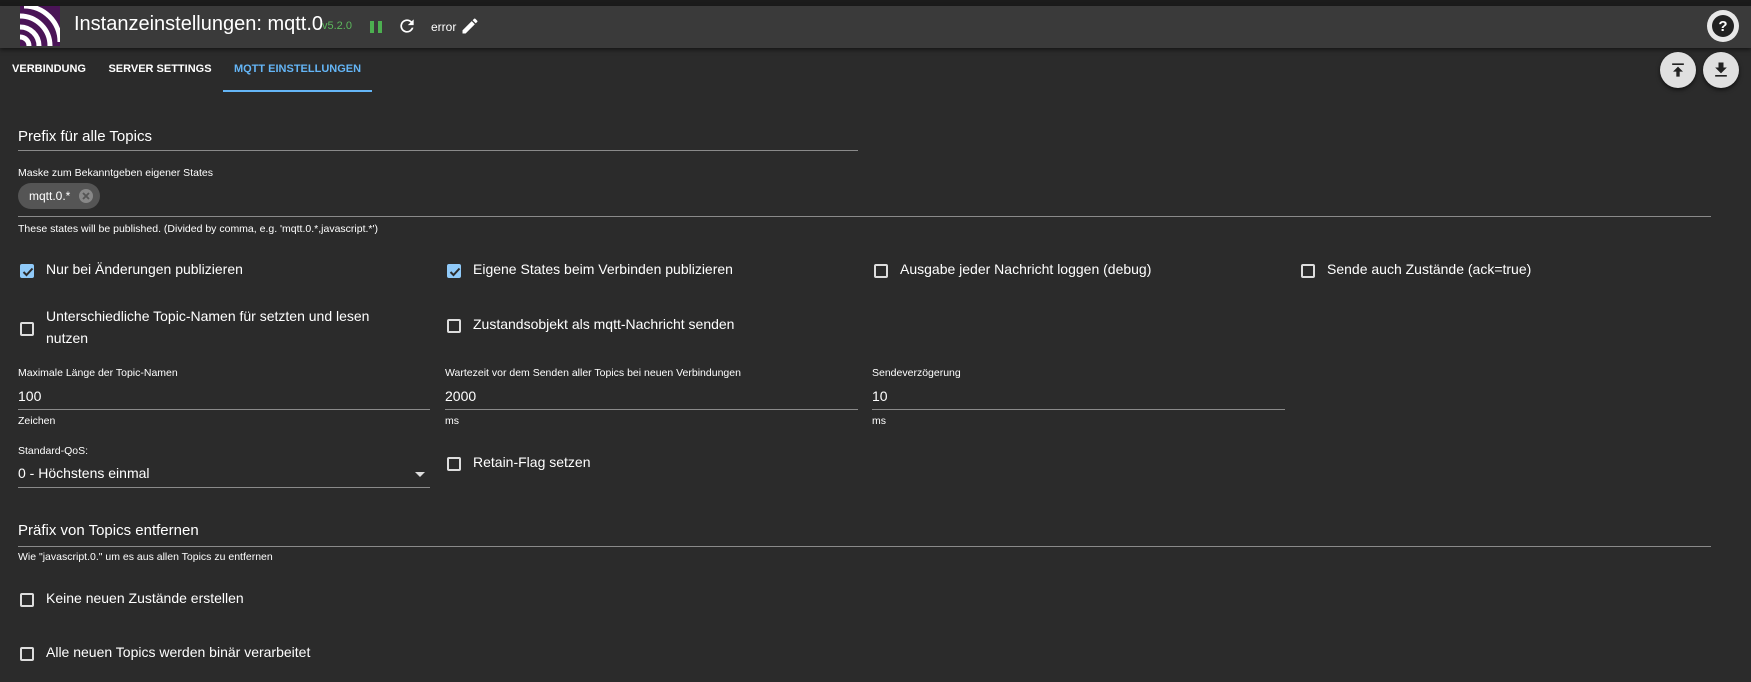  Describe the element at coordinates (199, 24) in the screenshot. I see `page-title: Instanzeinstellungen: mqtt.0` at that location.